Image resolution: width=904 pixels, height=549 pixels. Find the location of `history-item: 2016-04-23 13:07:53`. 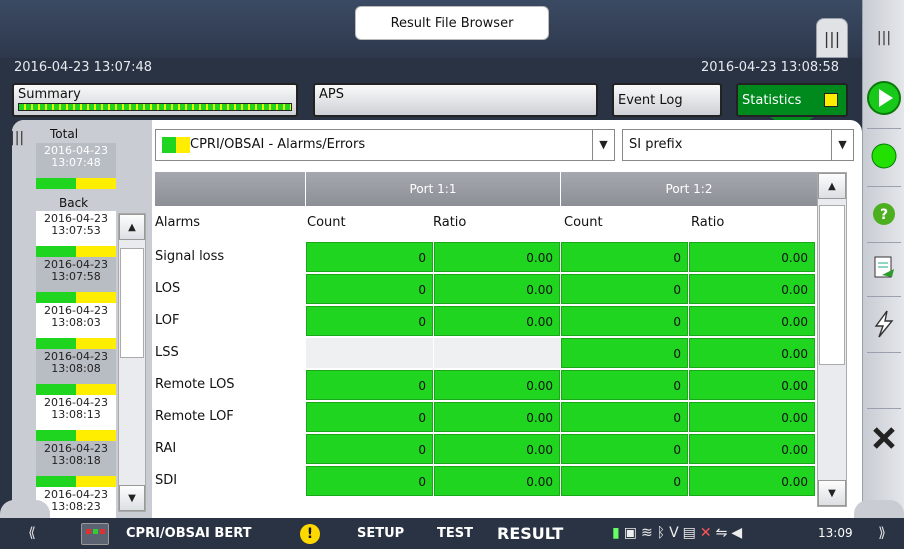

history-item: 2016-04-23 13:07:53 is located at coordinates (76, 234).